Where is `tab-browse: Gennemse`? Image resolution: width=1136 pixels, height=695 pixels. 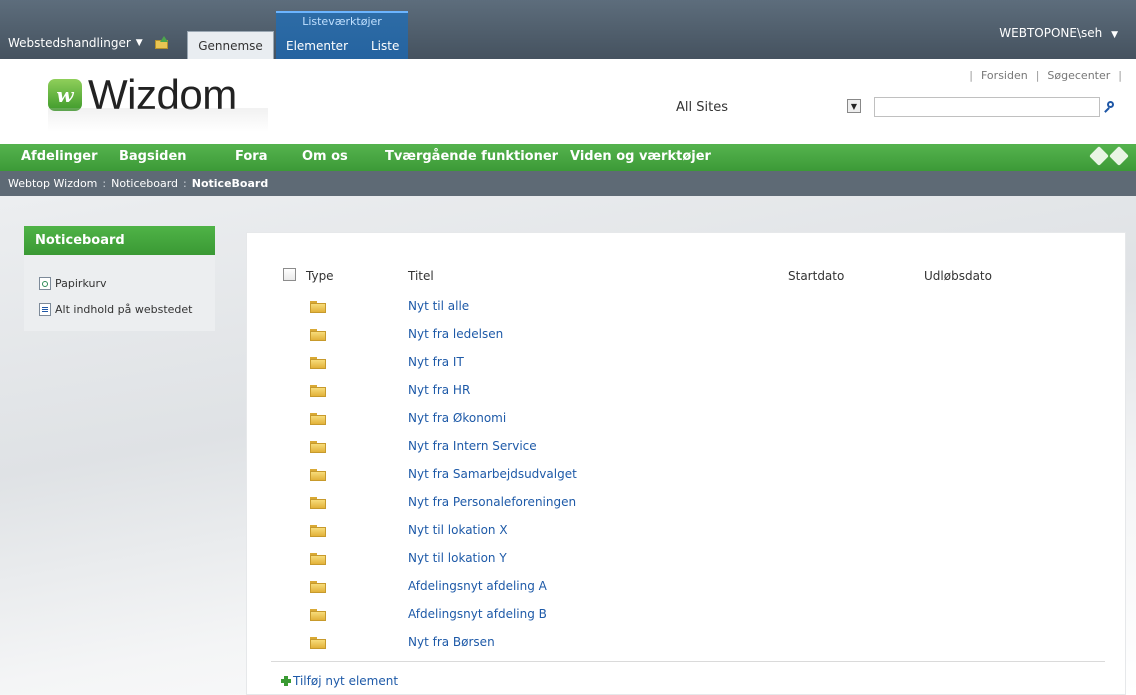
tab-browse: Gennemse is located at coordinates (230, 45).